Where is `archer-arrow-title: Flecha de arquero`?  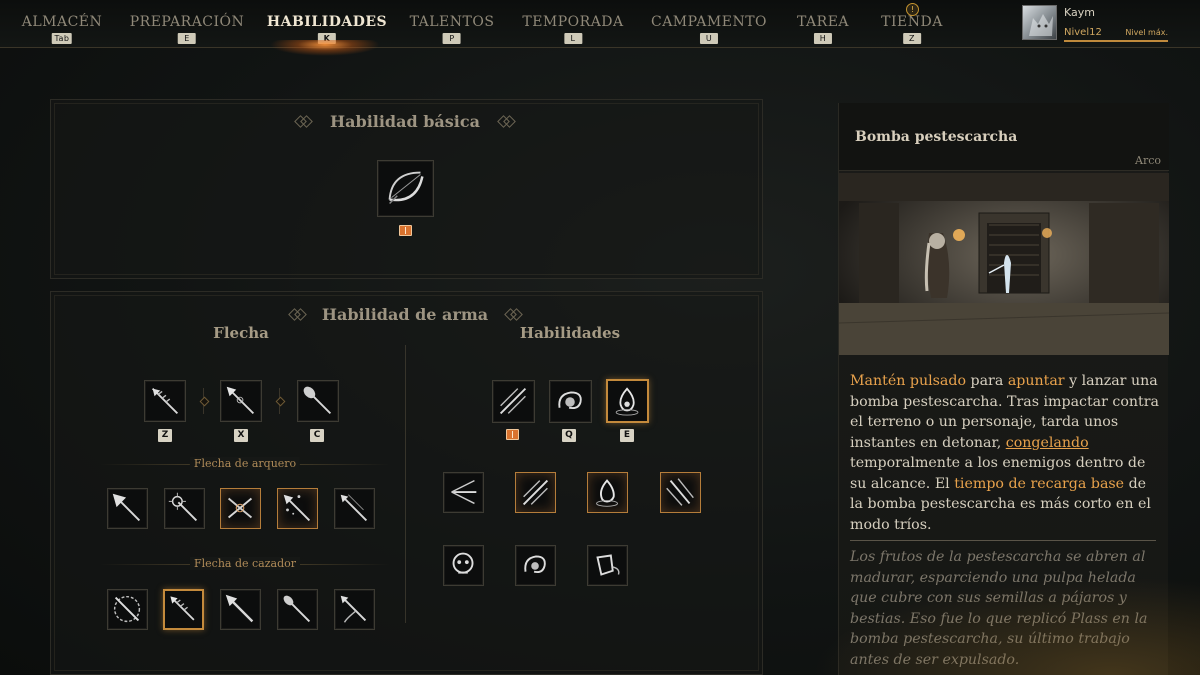 archer-arrow-title: Flecha de arquero is located at coordinates (245, 463).